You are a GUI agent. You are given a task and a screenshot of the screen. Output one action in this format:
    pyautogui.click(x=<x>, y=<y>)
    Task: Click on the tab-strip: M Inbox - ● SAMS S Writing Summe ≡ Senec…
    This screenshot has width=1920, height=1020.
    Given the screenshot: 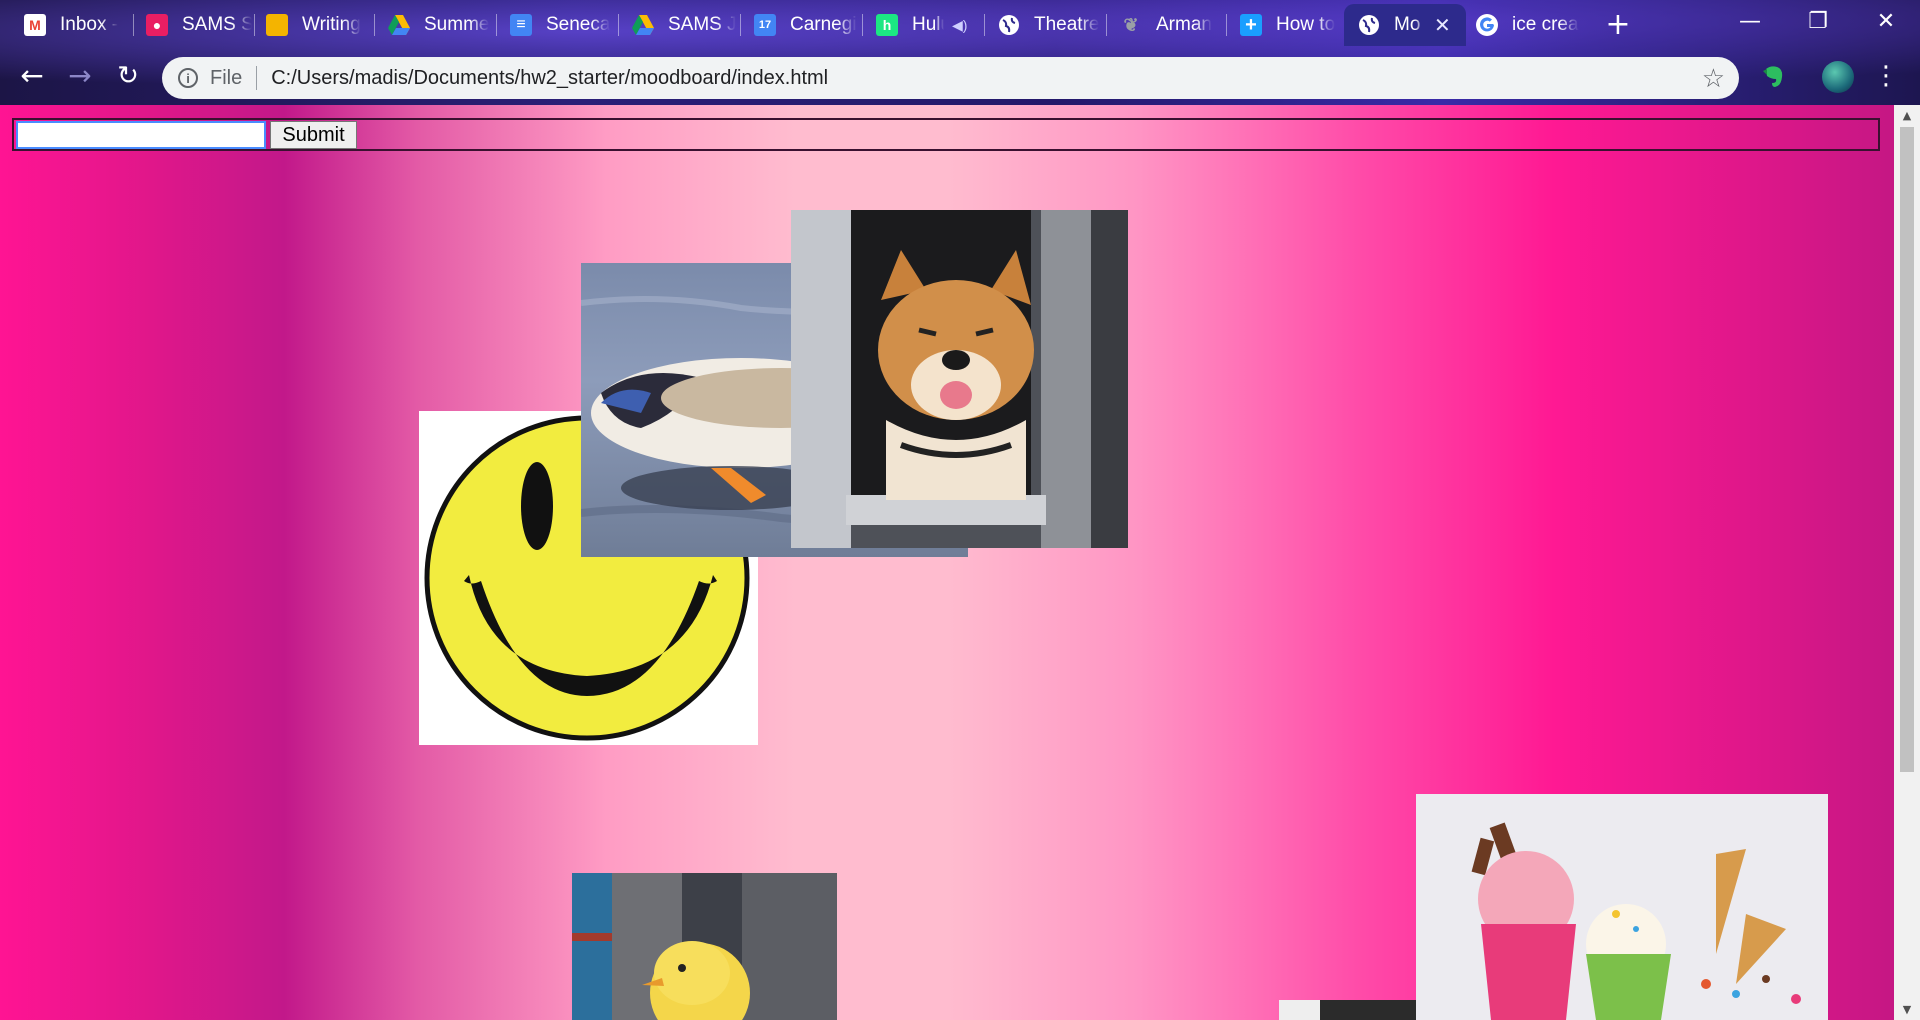 What is the action you would take?
    pyautogui.click(x=960, y=25)
    